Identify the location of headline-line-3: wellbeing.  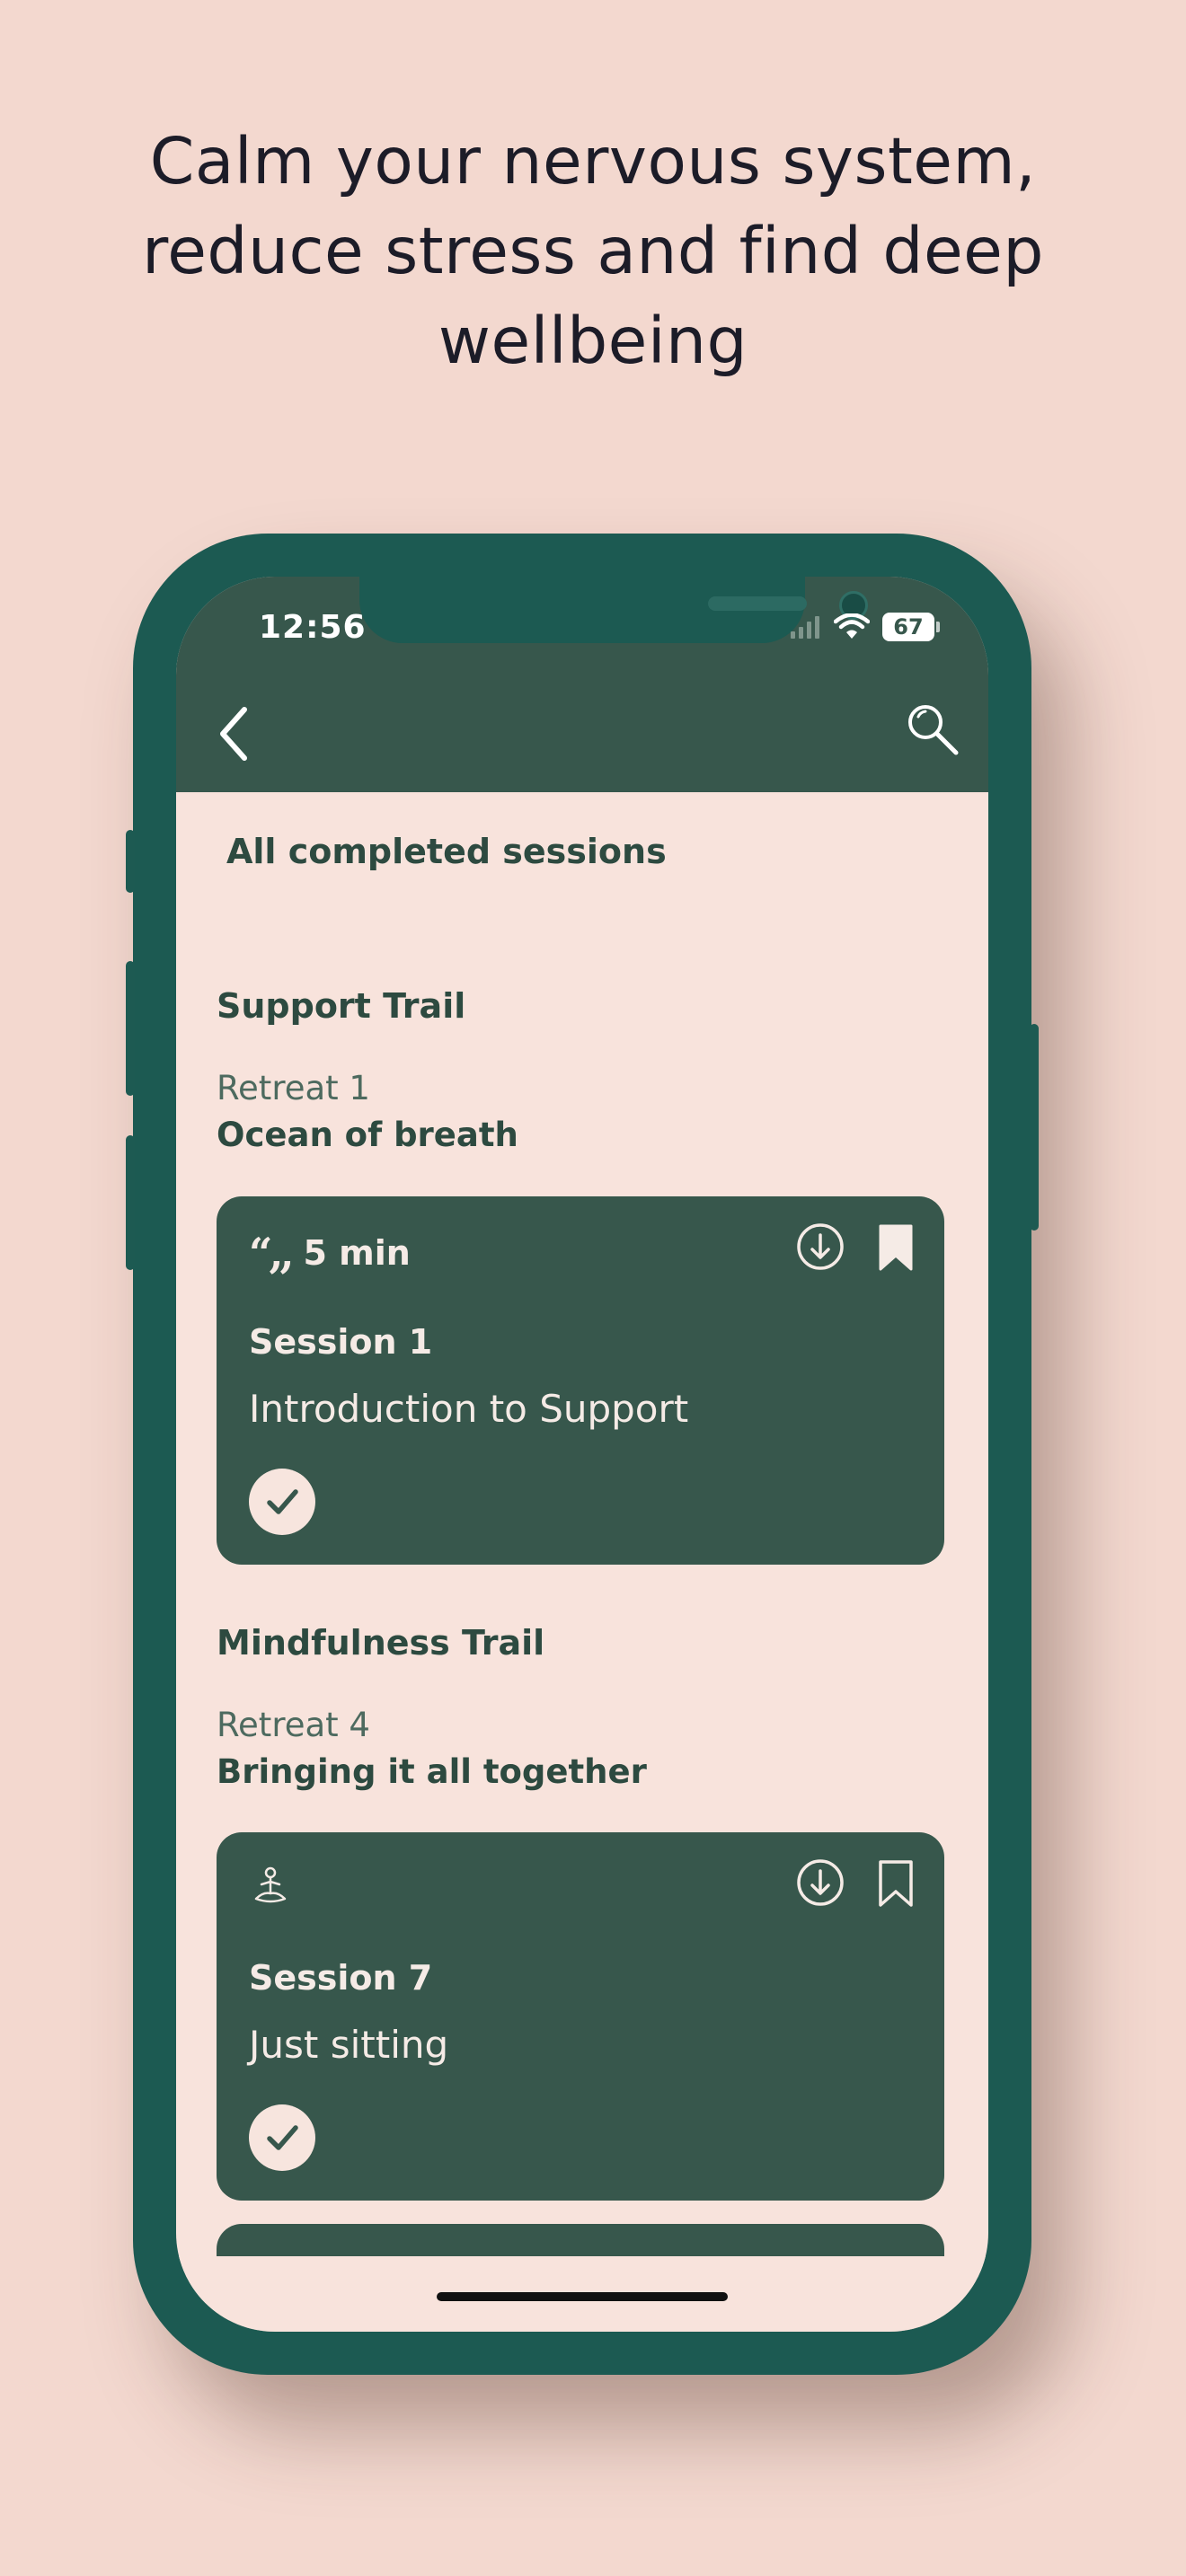
(593, 341).